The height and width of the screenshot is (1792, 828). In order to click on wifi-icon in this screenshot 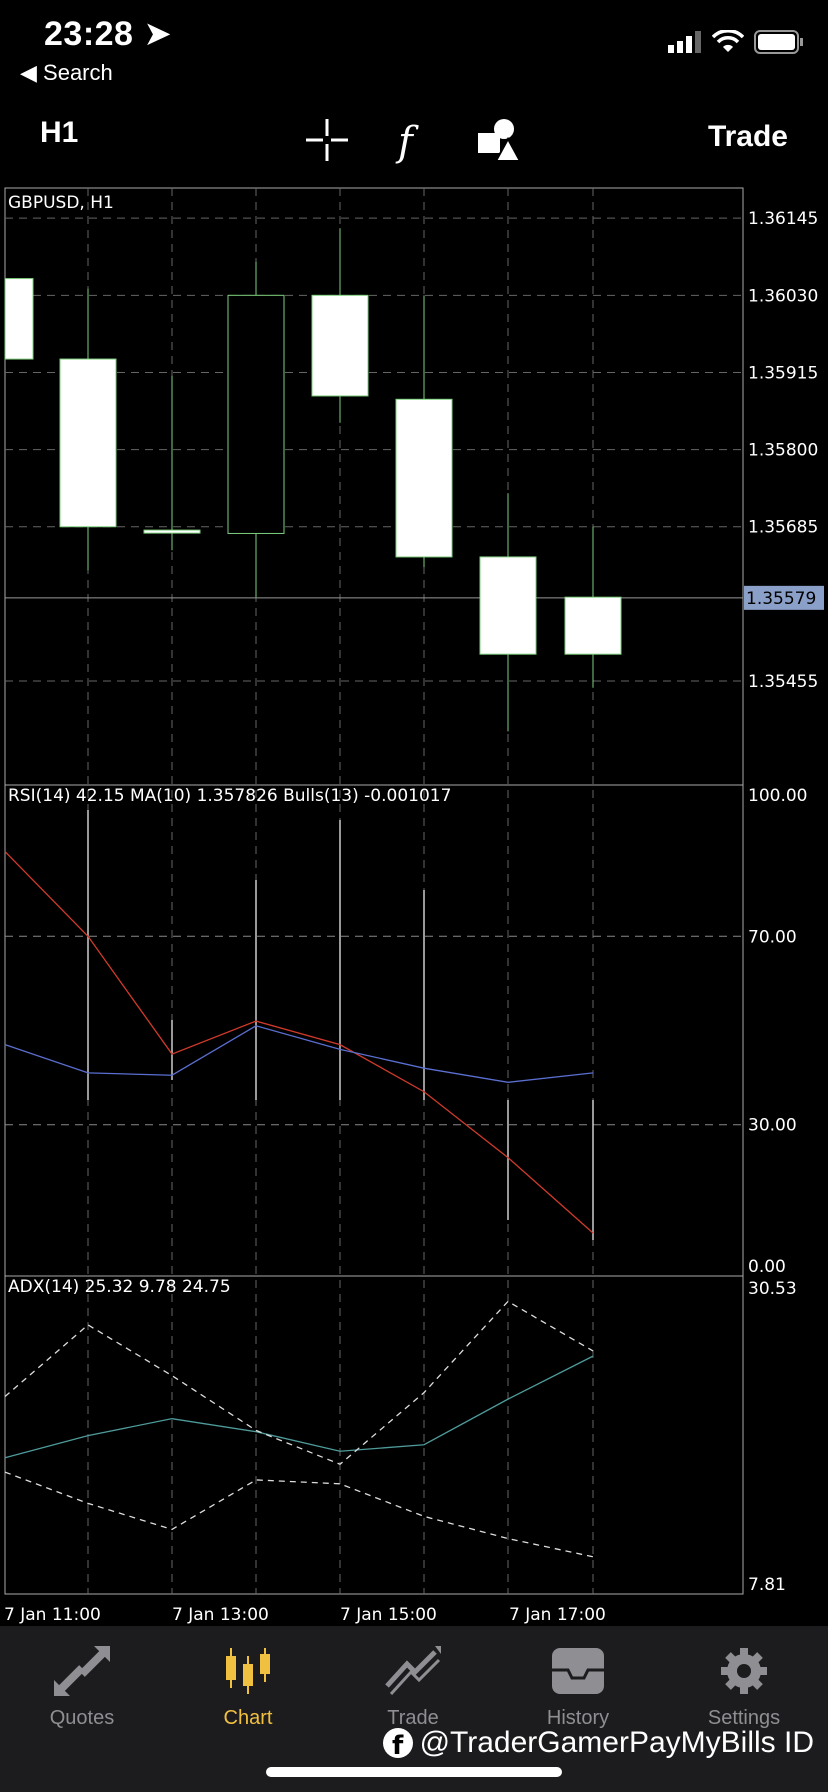, I will do `click(728, 41)`.